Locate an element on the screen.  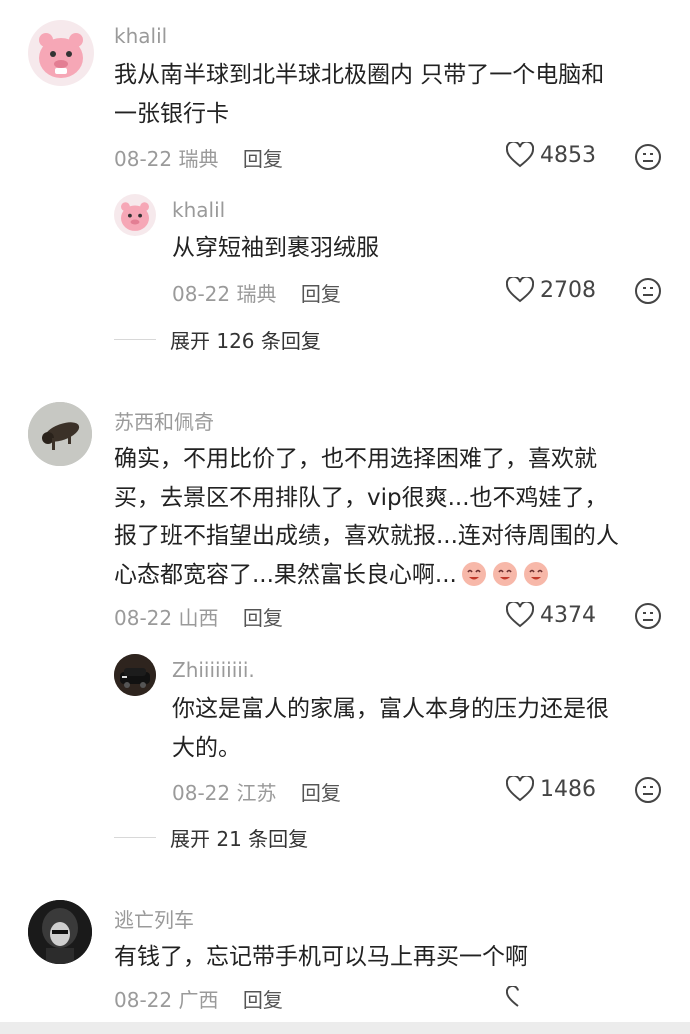
comment-meta: 08-22 瑞典 回复 is located at coordinates (198, 157).